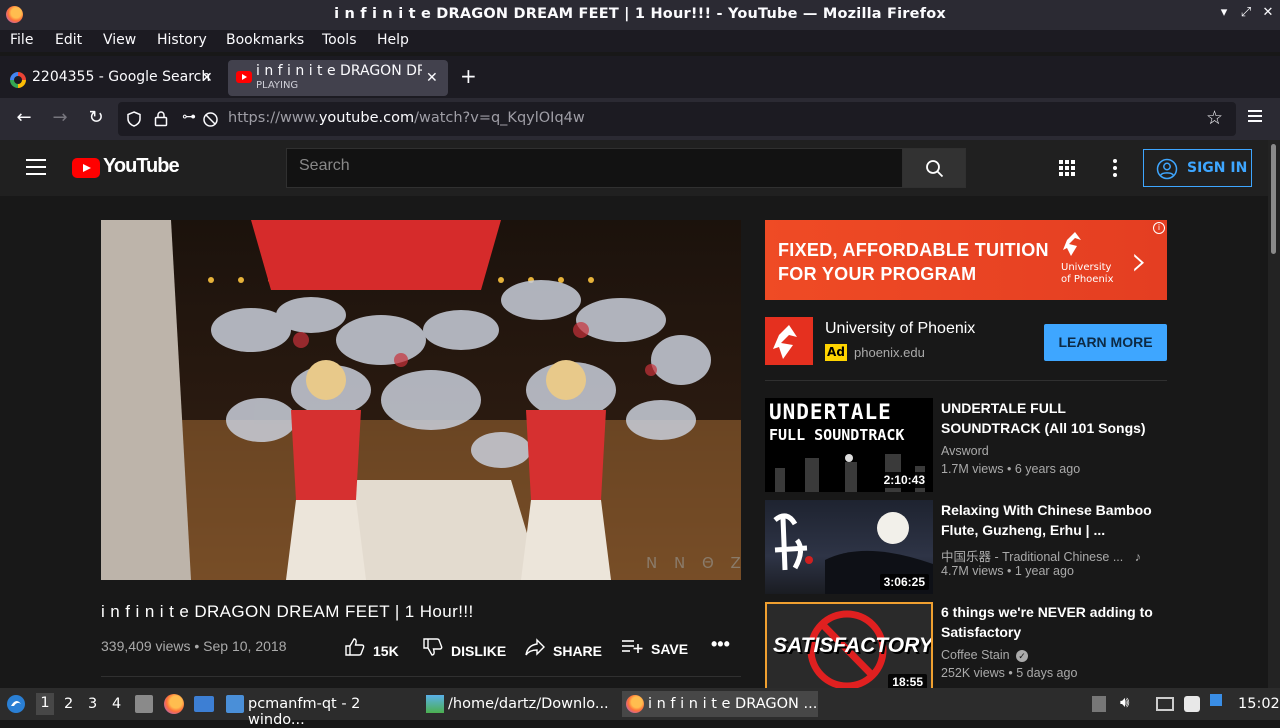  Describe the element at coordinates (1274, 414) in the screenshot. I see `page-scrollbar` at that location.